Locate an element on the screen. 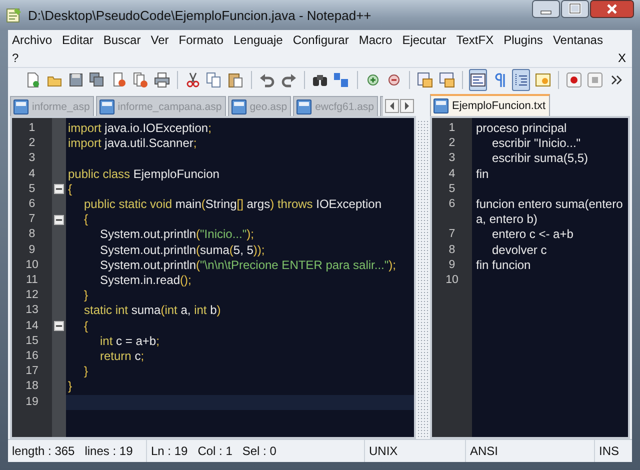  status-text: UNIX is located at coordinates (415, 451).